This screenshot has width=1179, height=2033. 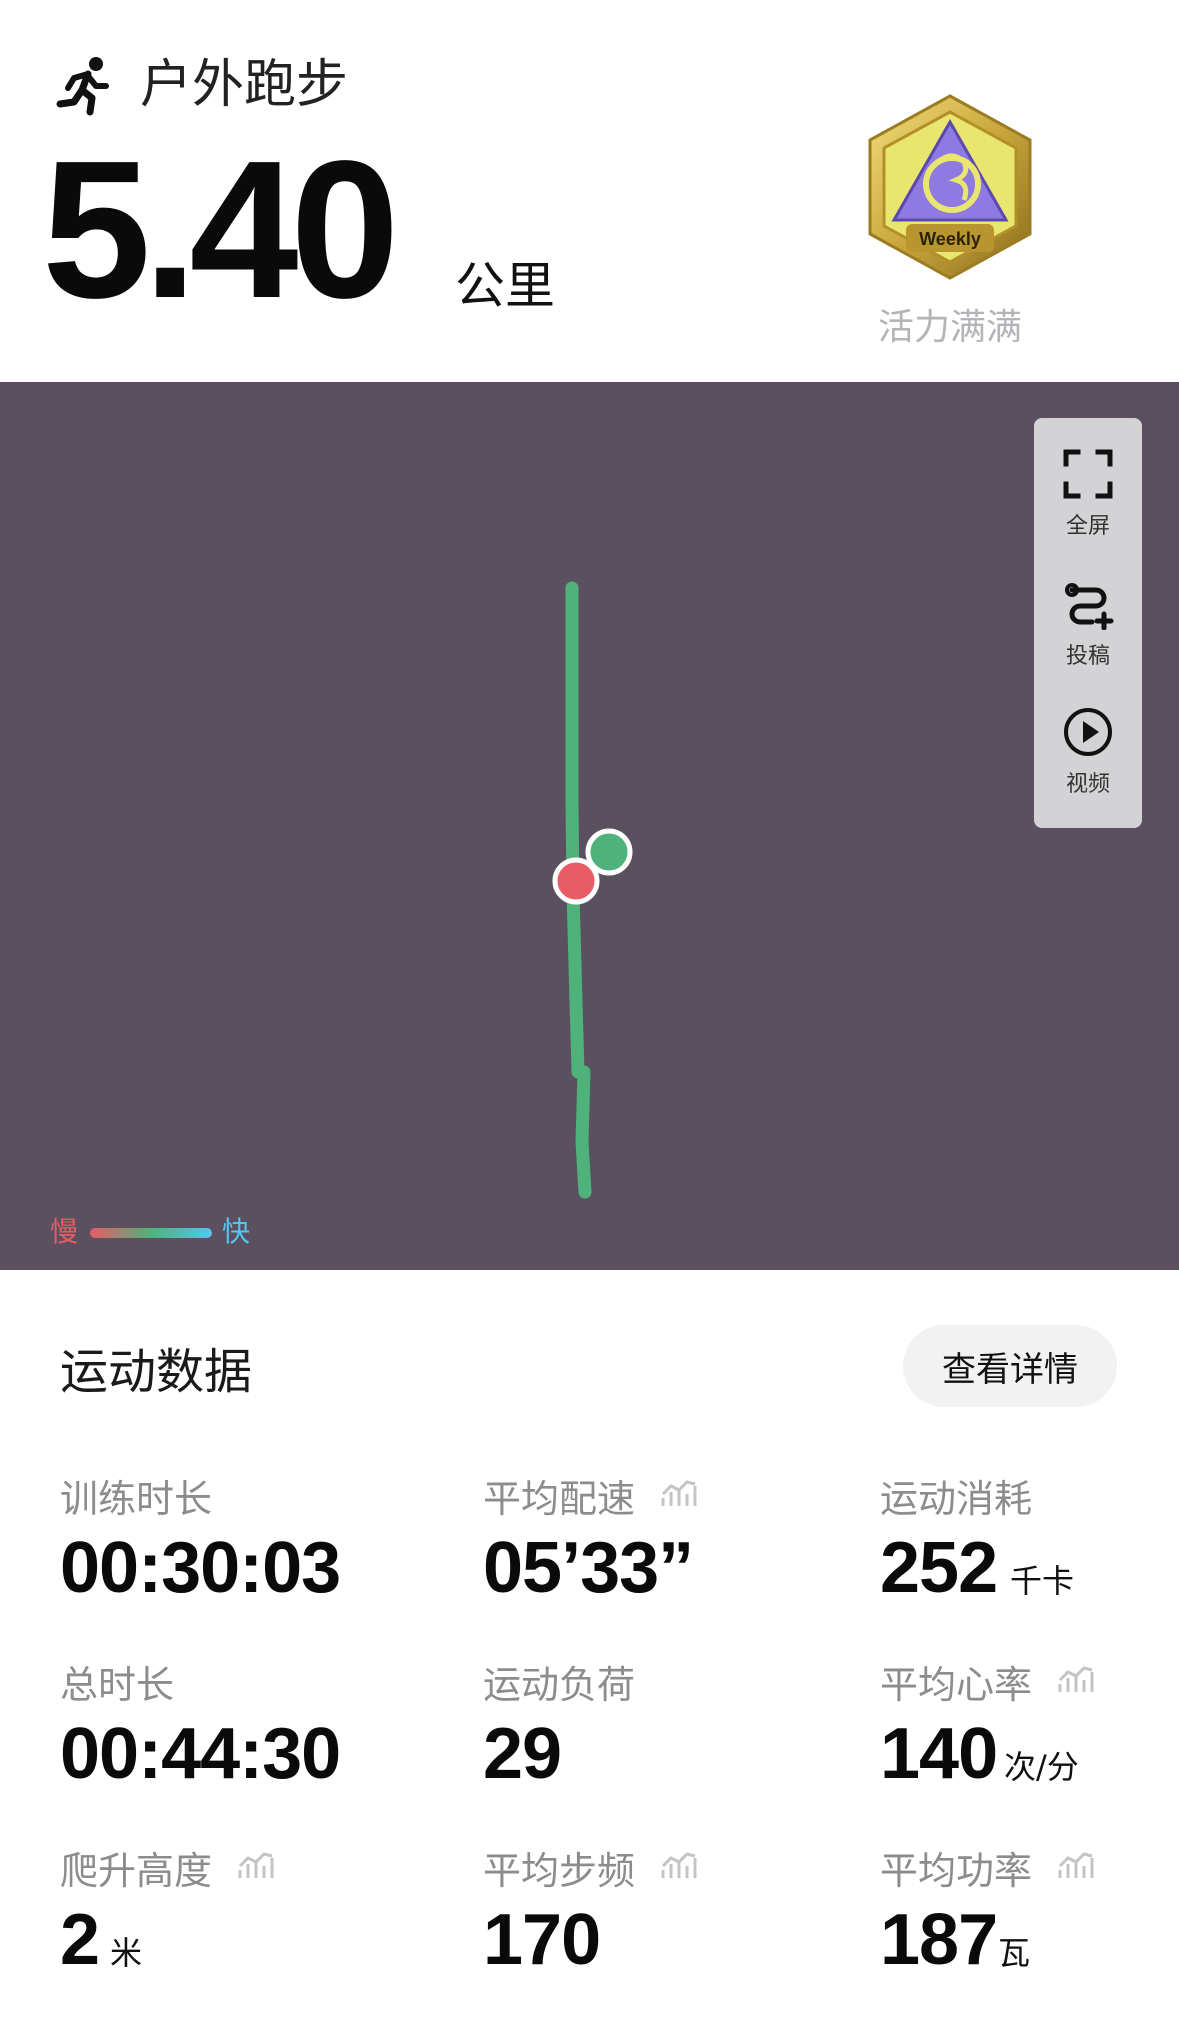 I want to click on stat-label: 平均心率, so click(x=956, y=1685).